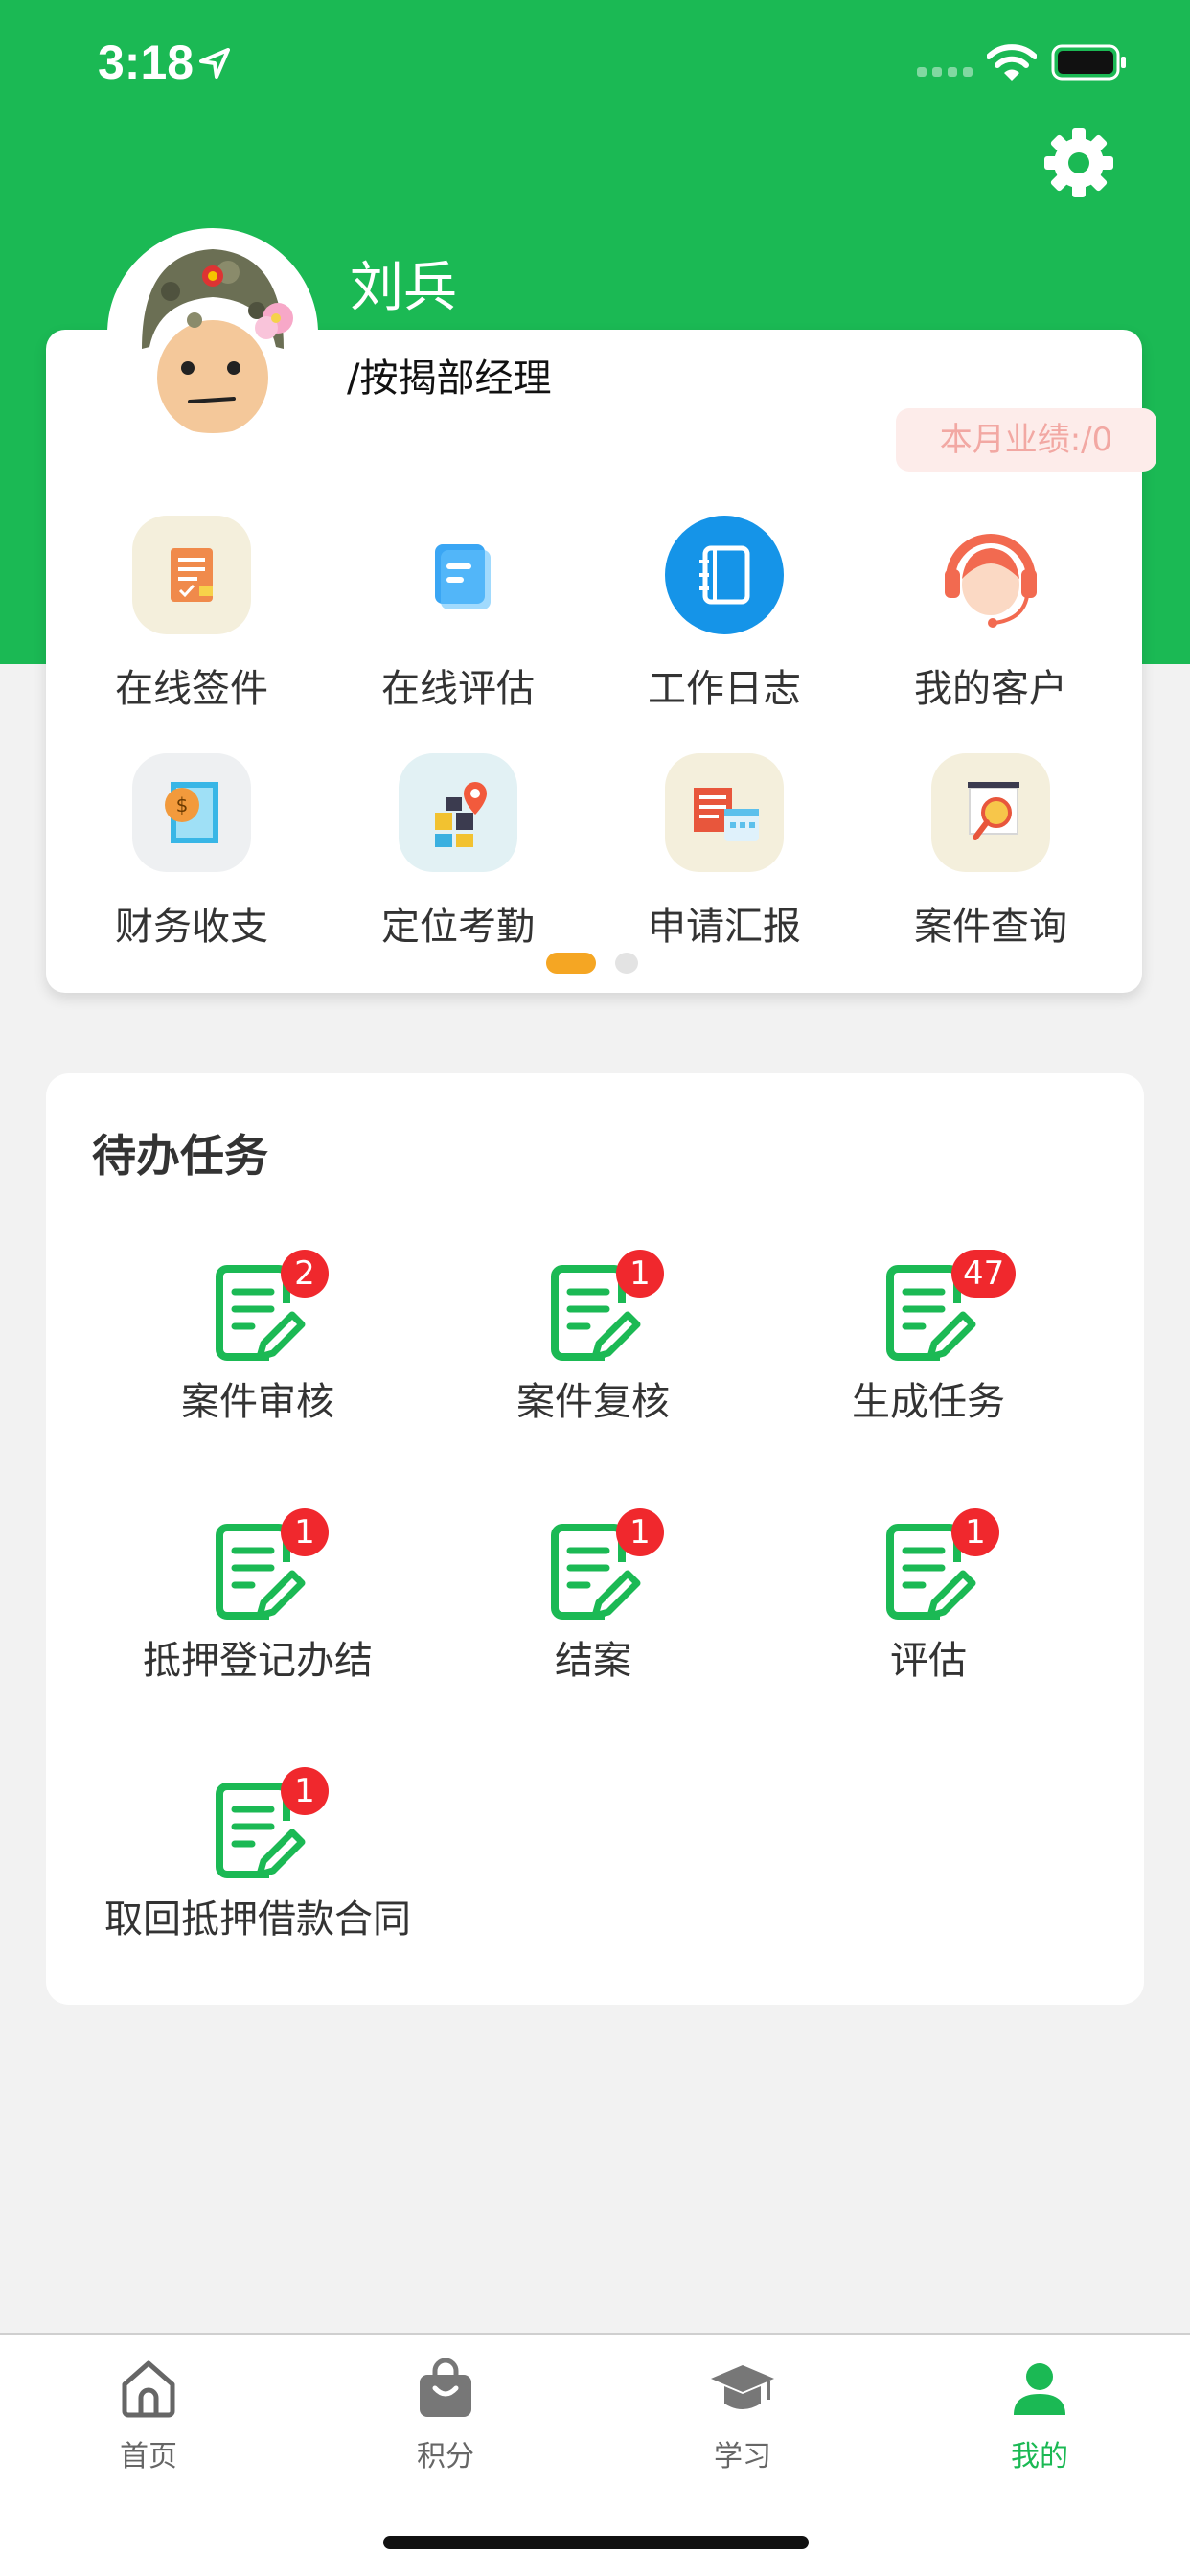 The image size is (1190, 2576). I want to click on task-case-review: 2 案件审核, so click(257, 1338).